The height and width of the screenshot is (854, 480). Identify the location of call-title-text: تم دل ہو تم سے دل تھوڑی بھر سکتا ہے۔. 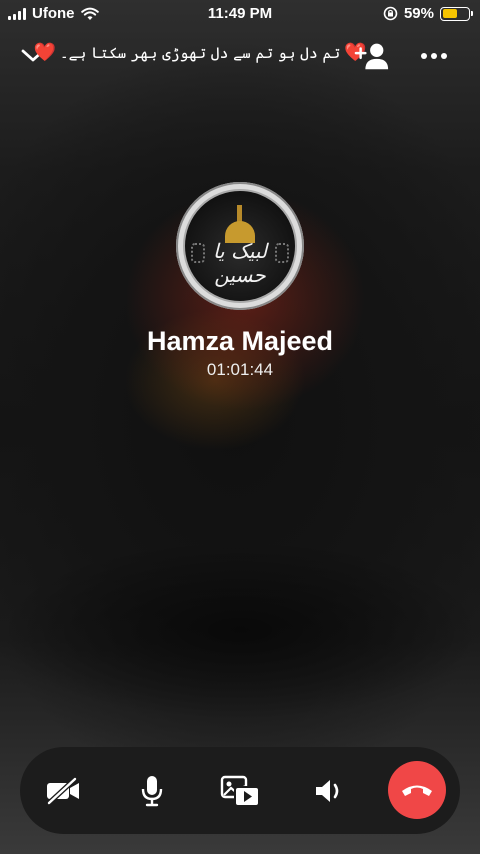
(200, 52).